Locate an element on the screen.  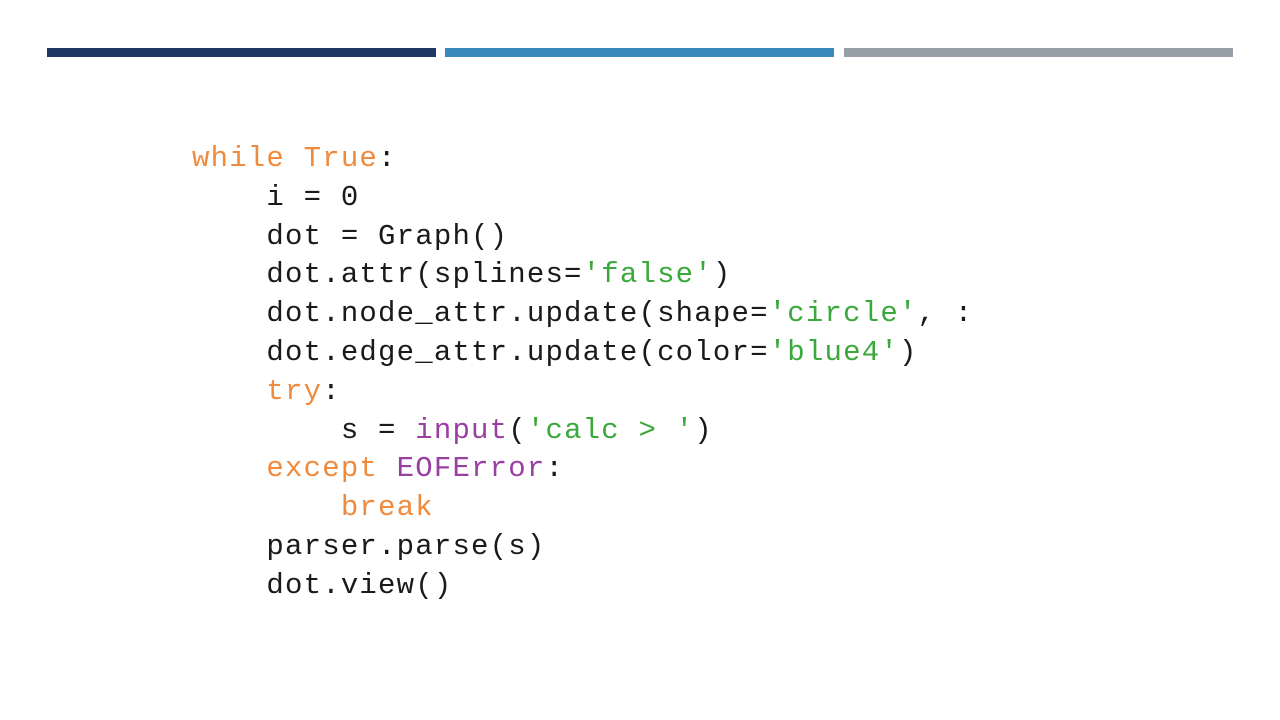
code-token: i = 0 is located at coordinates (276, 197).